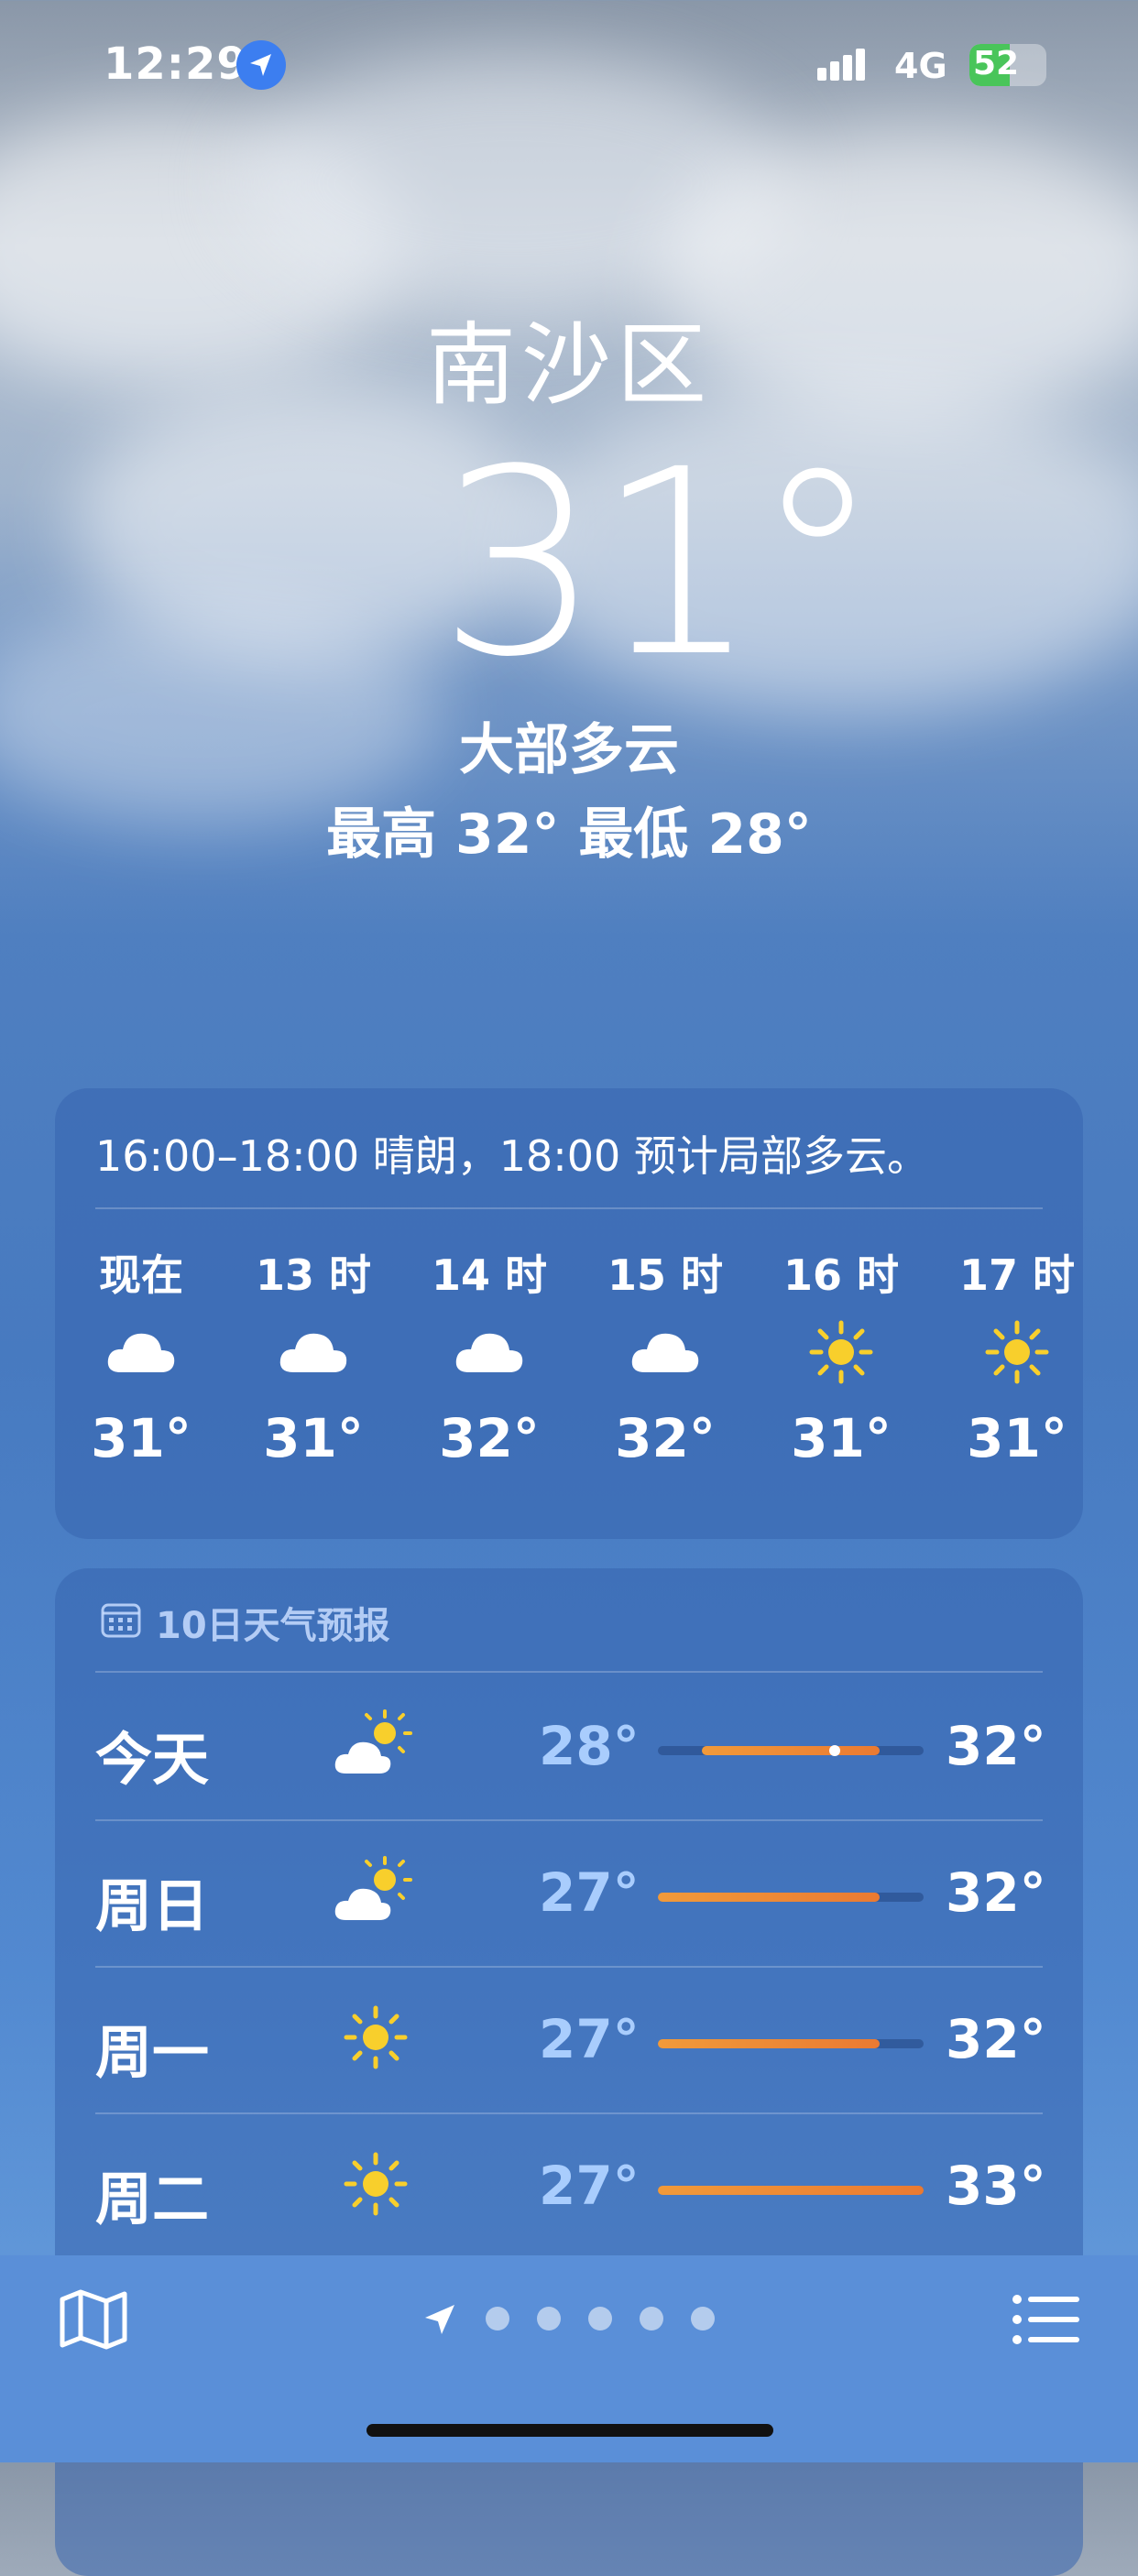 Image resolution: width=1138 pixels, height=2576 pixels. Describe the element at coordinates (568, 365) in the screenshot. I see `city-name: 南沙区` at that location.